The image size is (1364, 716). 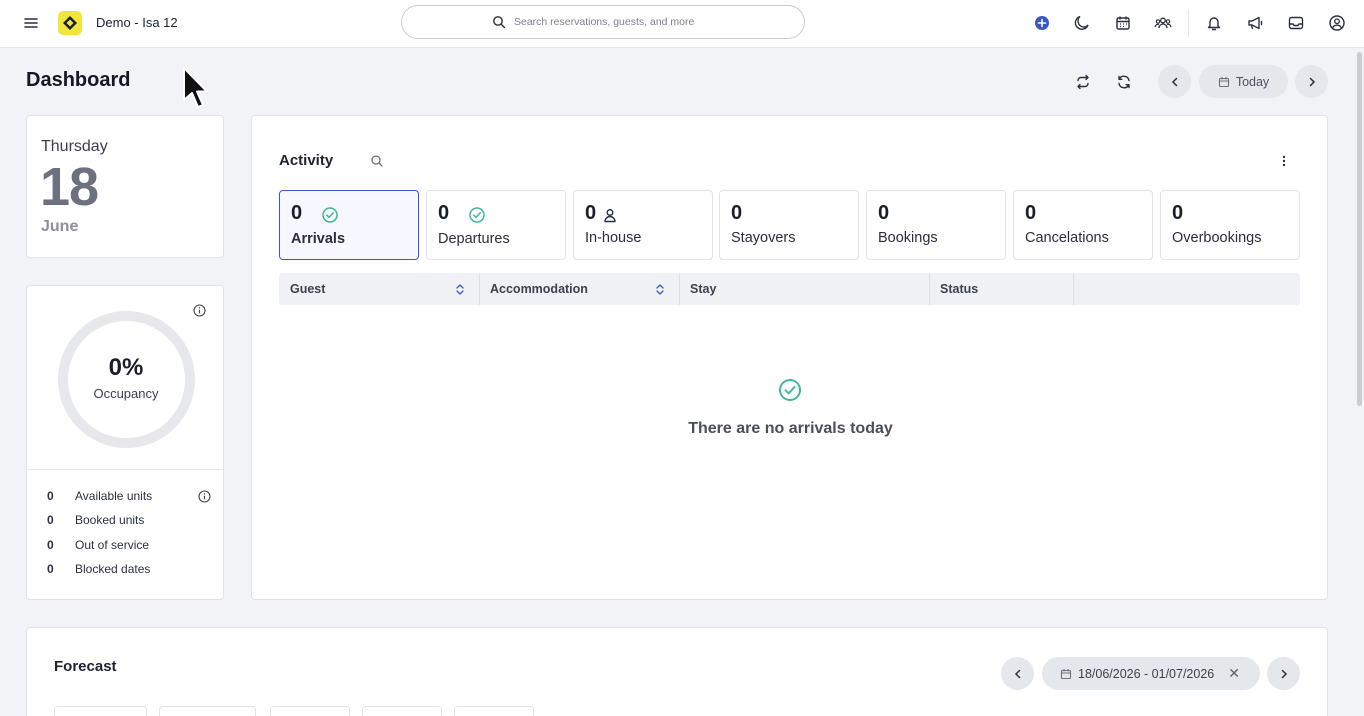 I want to click on swap-icon, so click(x=1083, y=82).